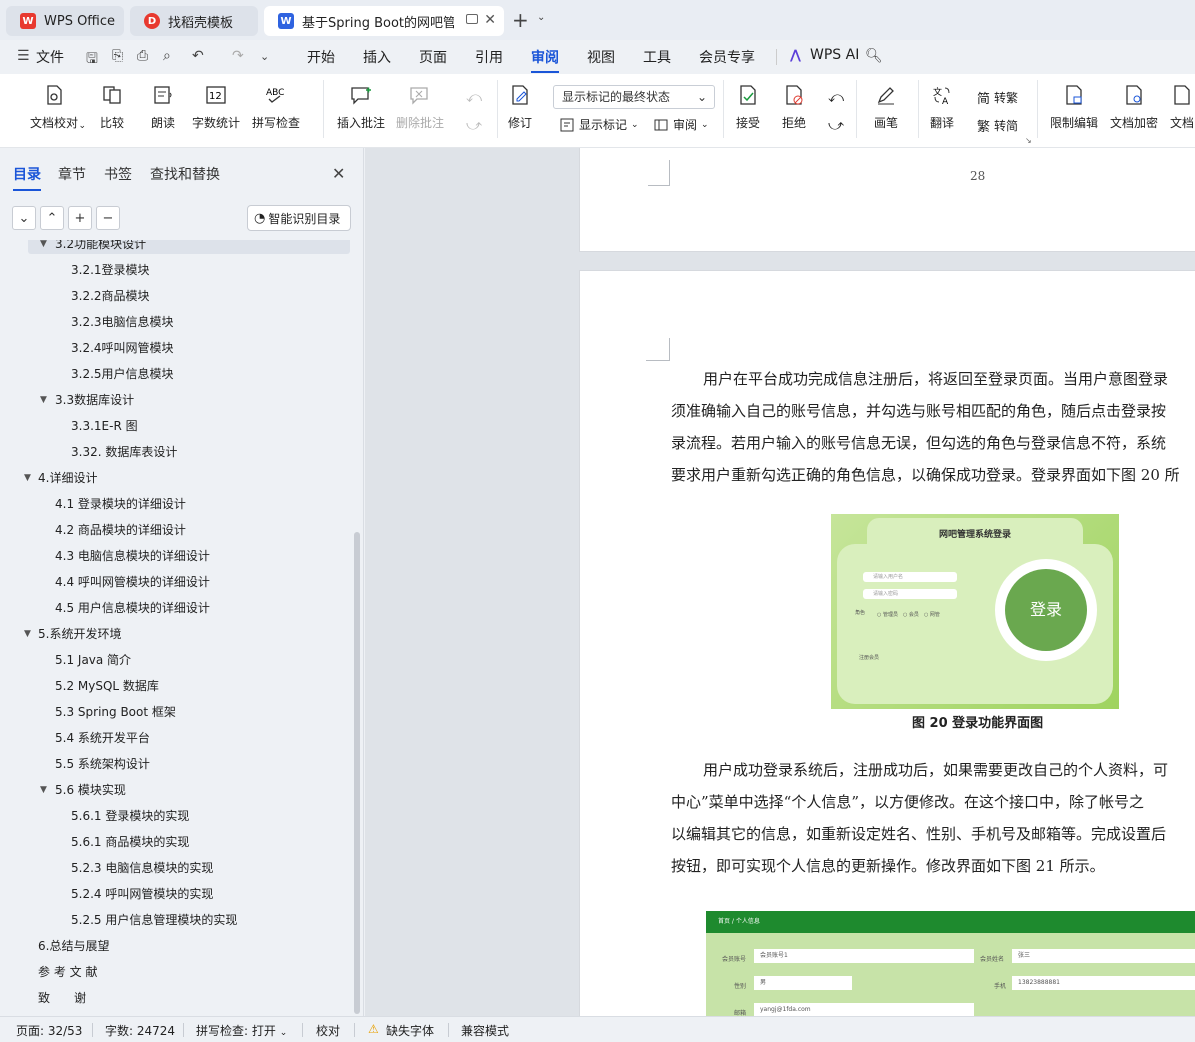 The image size is (1195, 1042). What do you see at coordinates (361, 107) in the screenshot?
I see `insert-comment-button: 插入批注` at bounding box center [361, 107].